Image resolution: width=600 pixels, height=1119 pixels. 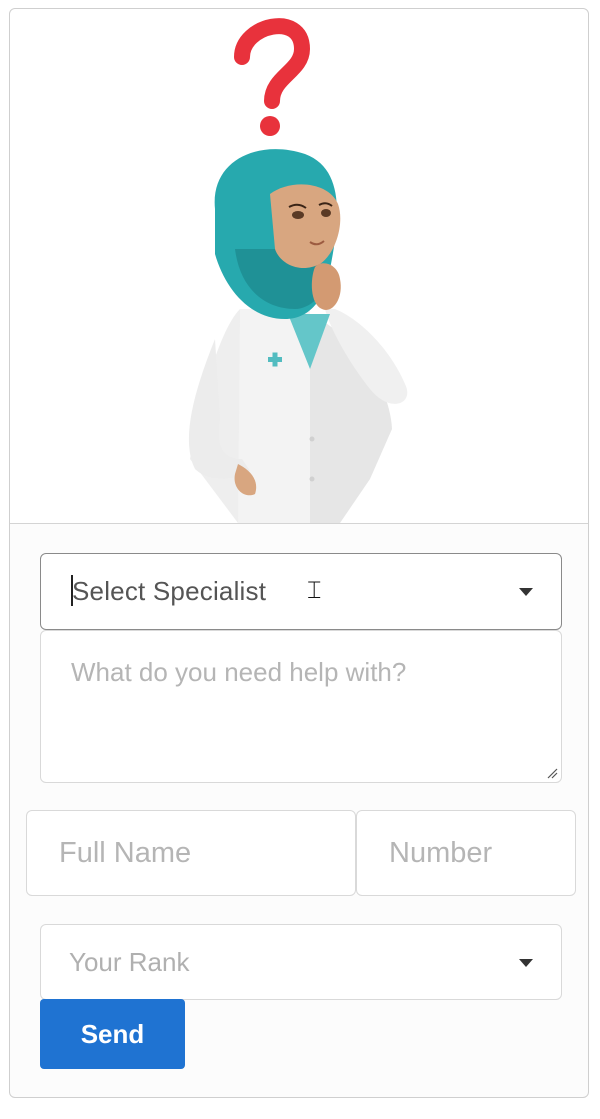 What do you see at coordinates (301, 962) in the screenshot?
I see `rank-select: Your Rank` at bounding box center [301, 962].